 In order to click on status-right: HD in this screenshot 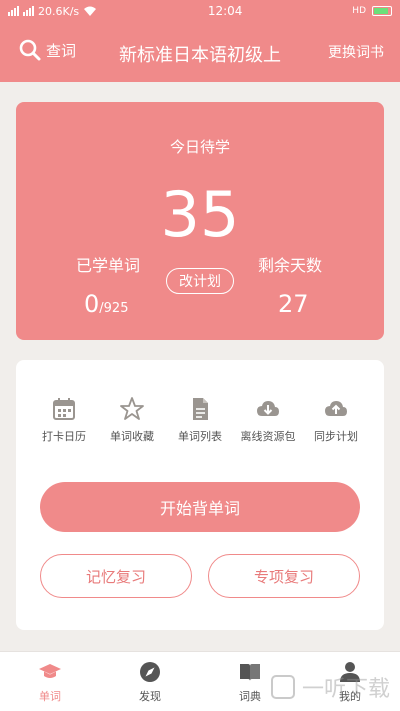, I will do `click(372, 11)`.